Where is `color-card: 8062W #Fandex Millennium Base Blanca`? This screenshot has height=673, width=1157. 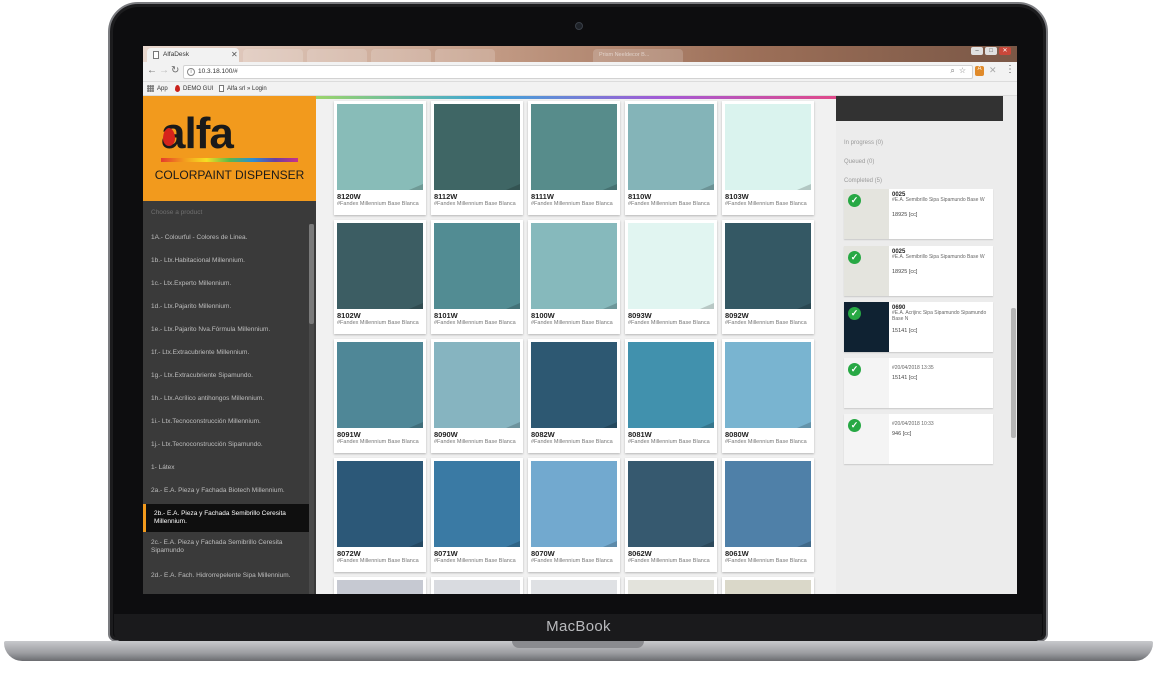
color-card: 8062W #Fandex Millennium Base Blanca is located at coordinates (671, 515).